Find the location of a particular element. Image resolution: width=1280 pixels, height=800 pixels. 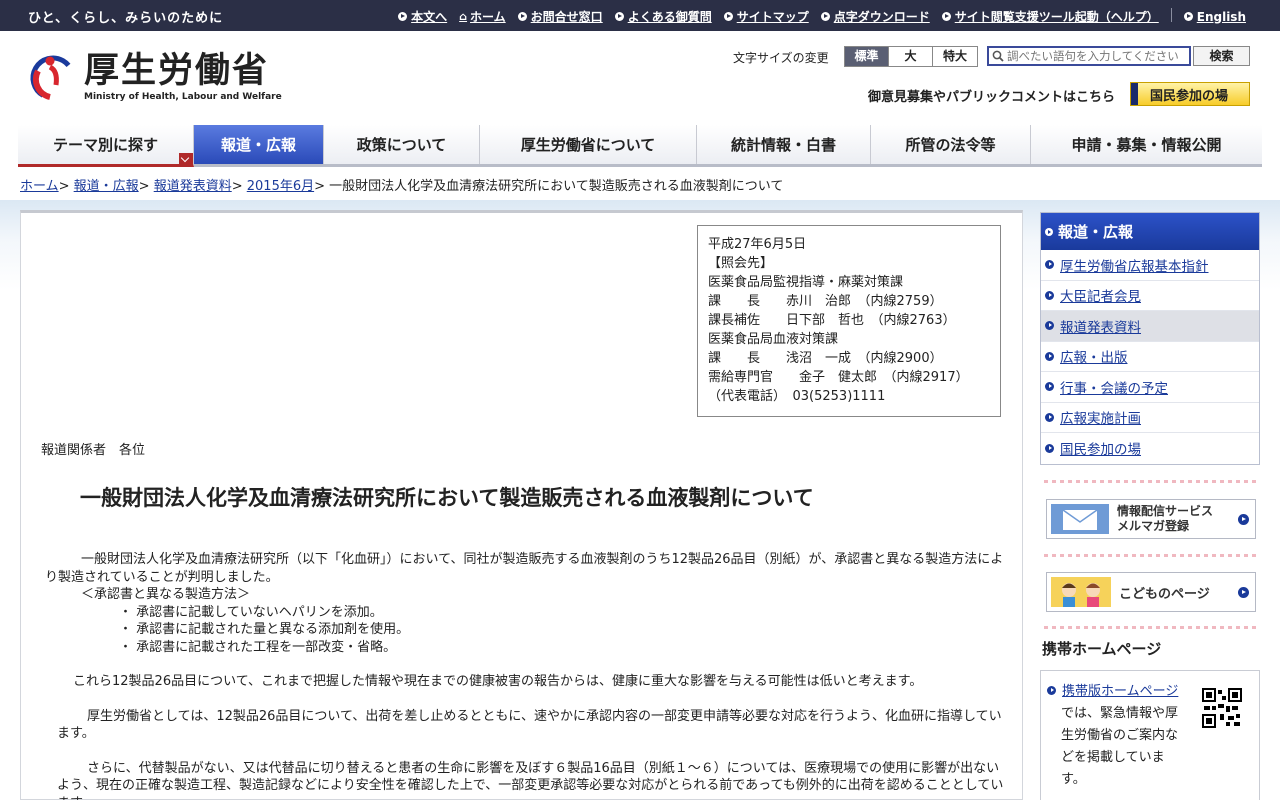

sidebar-item-press-conference: 大臣記者会見 is located at coordinates (1150, 296).